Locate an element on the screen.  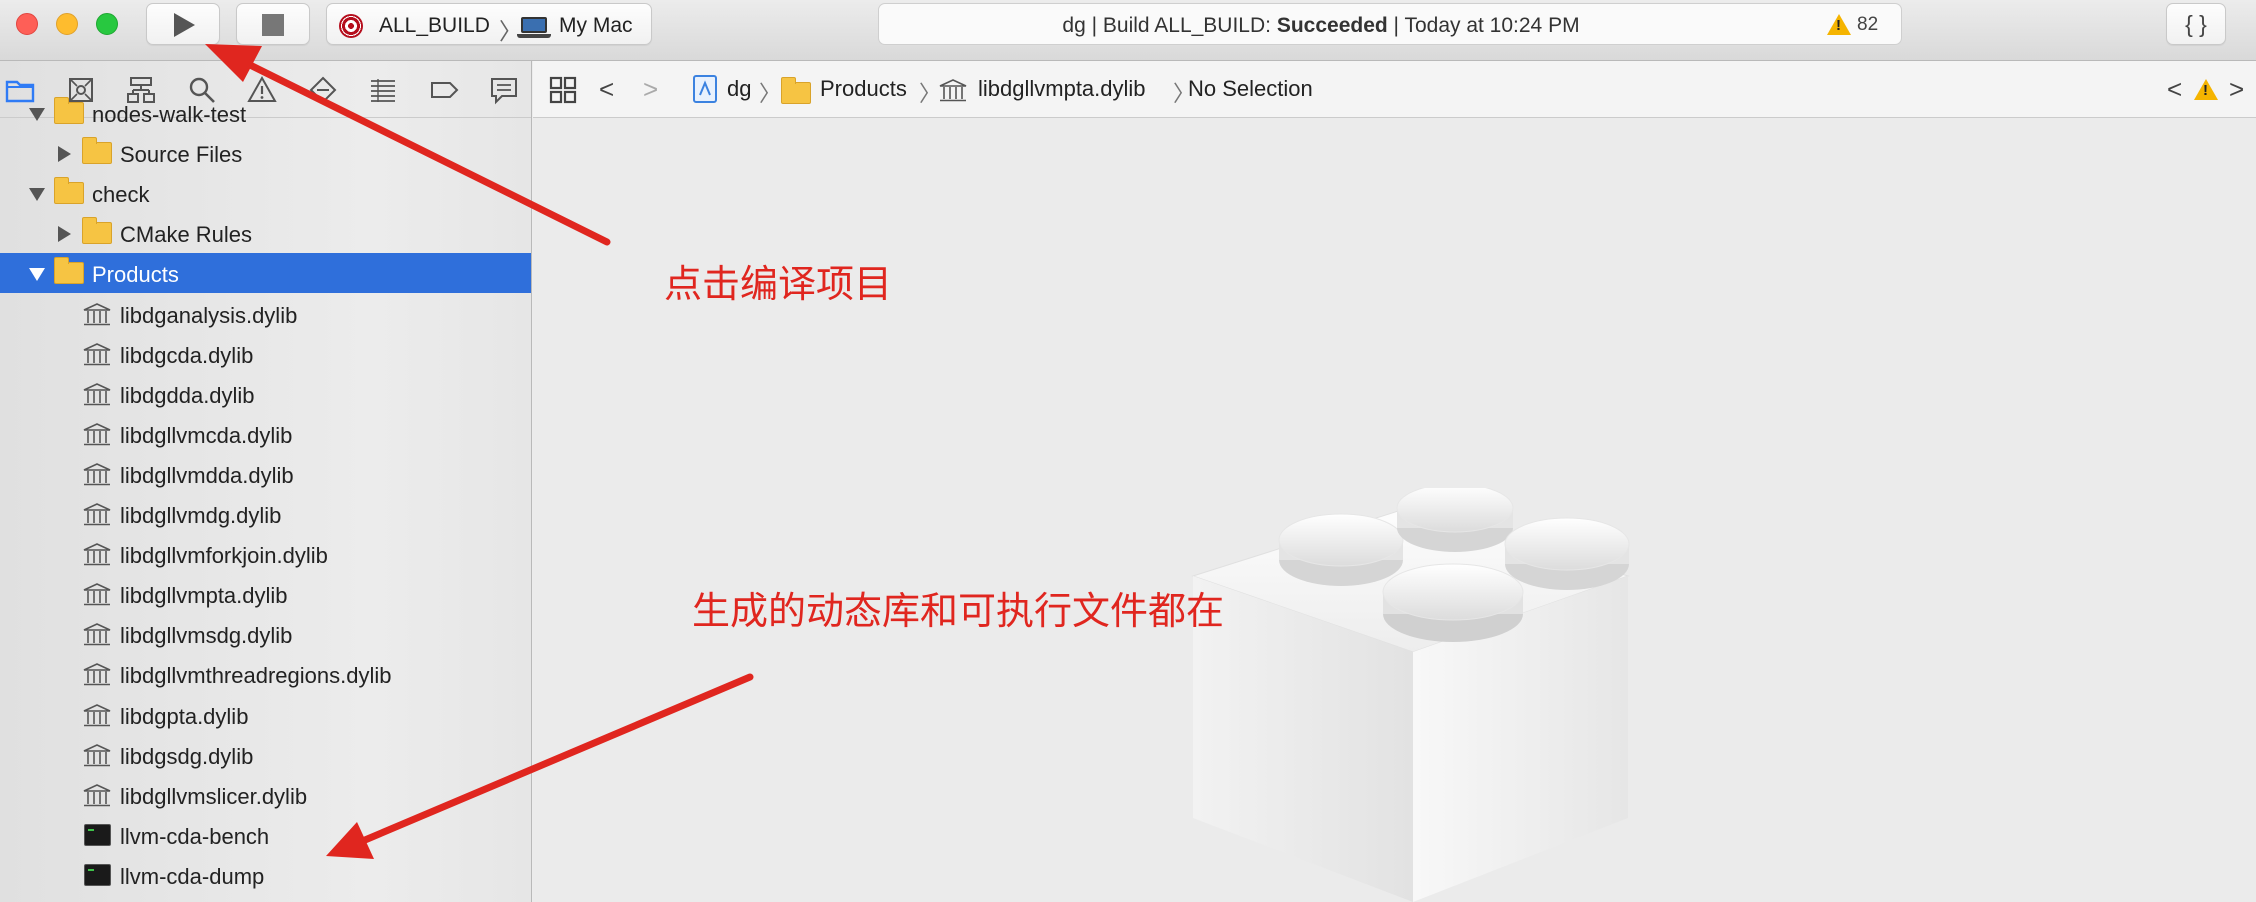
tree-row: libdgllvmthreadregions.dylib is located at coordinates (265, 674).